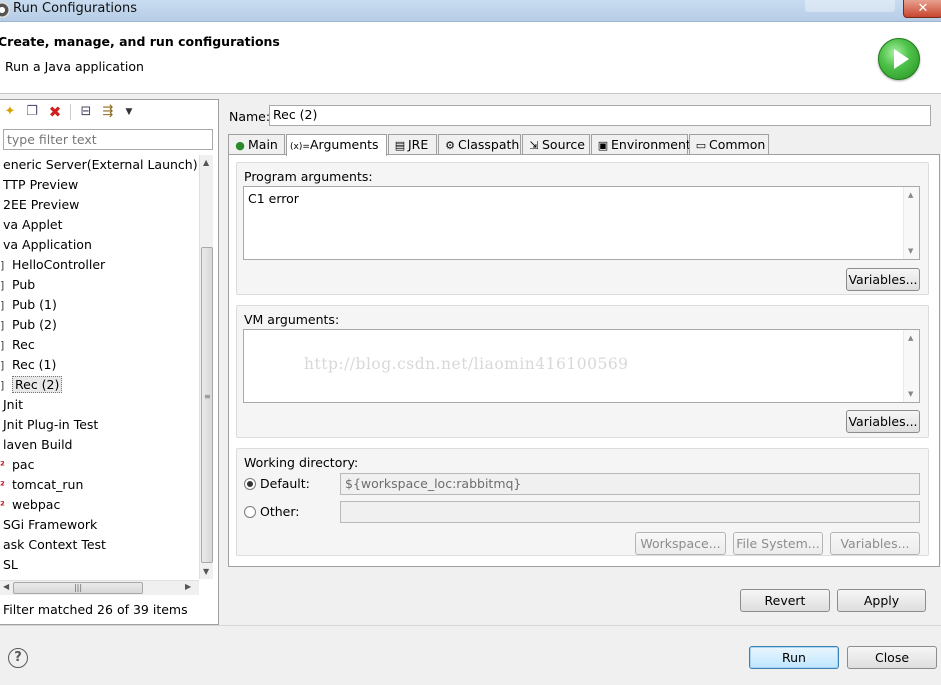  I want to click on filter-icon: ⇶, so click(108, 112).